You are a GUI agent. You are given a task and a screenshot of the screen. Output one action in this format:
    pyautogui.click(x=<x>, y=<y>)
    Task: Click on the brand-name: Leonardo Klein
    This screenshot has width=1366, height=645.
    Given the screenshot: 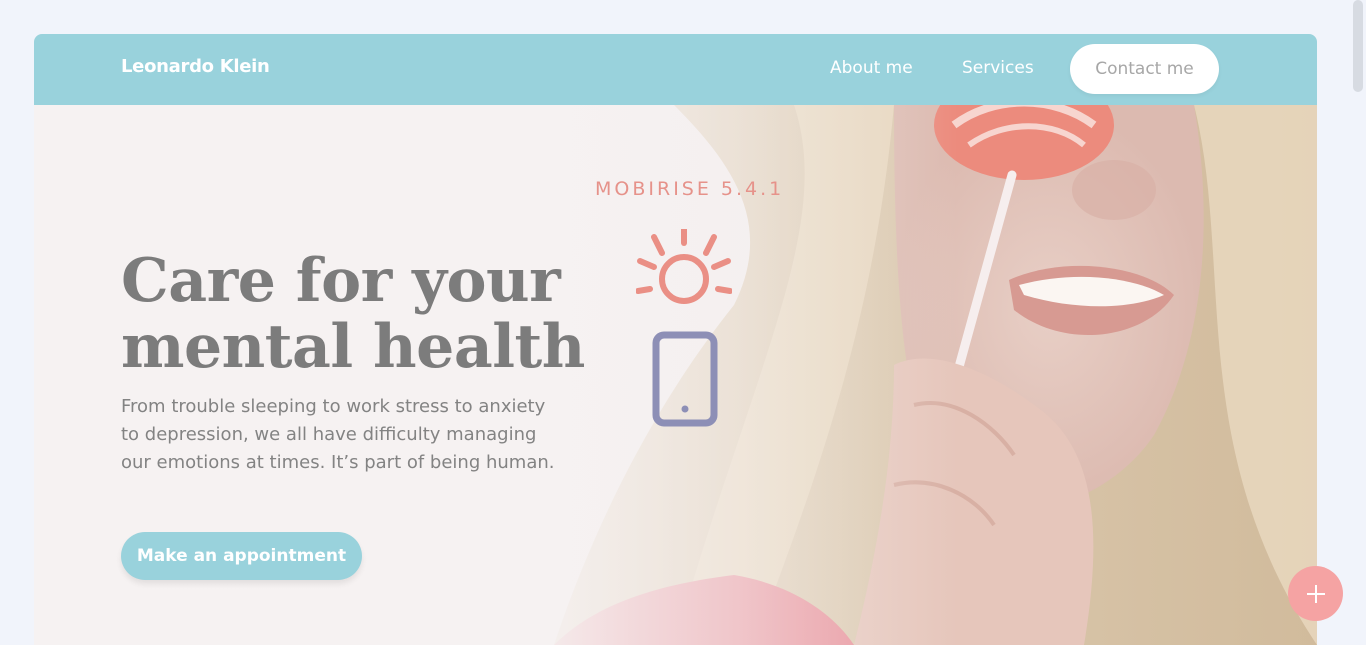 What is the action you would take?
    pyautogui.click(x=195, y=66)
    